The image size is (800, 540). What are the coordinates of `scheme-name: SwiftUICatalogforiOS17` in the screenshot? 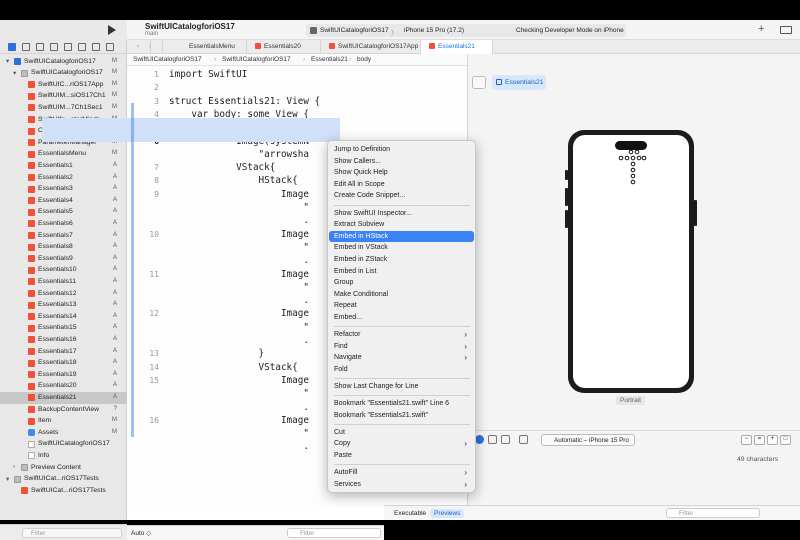 It's located at (354, 30).